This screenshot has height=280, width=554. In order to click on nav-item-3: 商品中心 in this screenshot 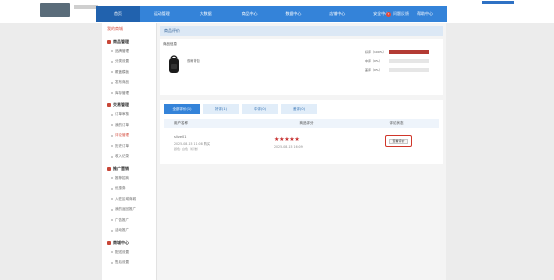, I will do `click(250, 14)`.